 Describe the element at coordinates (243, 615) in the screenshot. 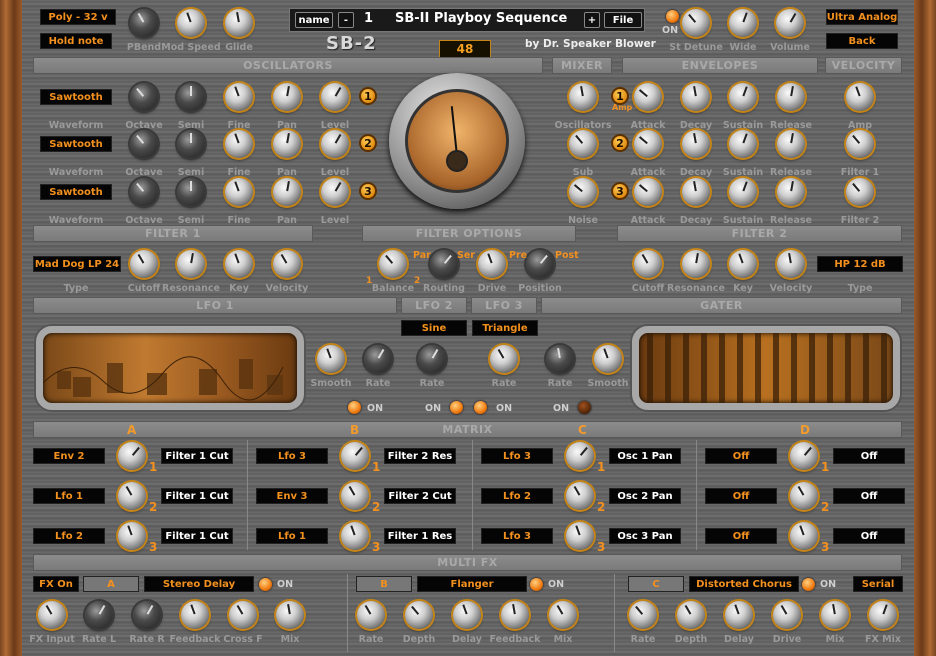

I see `fx-a-cross-f-knob` at that location.